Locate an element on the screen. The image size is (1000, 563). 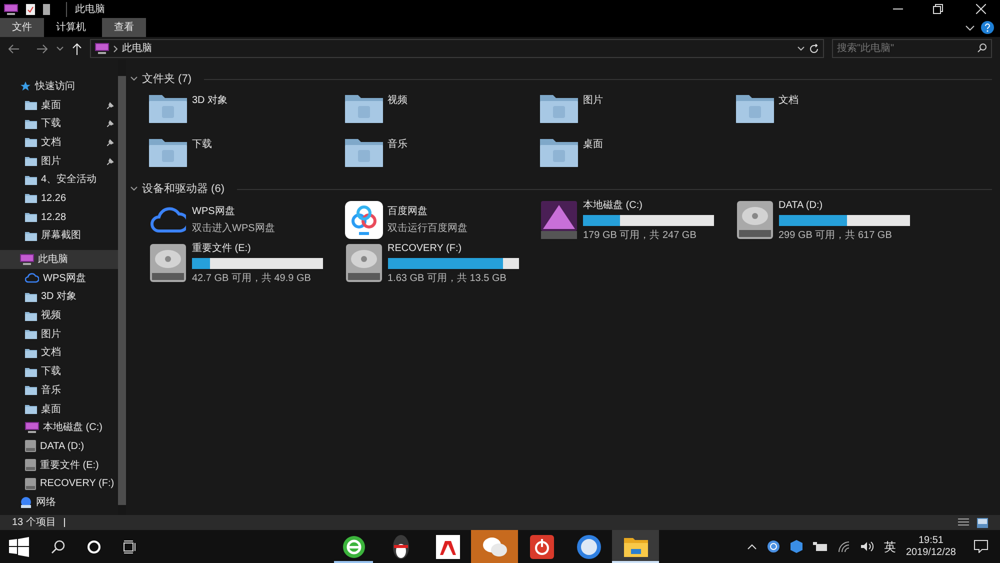
item-name: 百度网盘 is located at coordinates (408, 211).